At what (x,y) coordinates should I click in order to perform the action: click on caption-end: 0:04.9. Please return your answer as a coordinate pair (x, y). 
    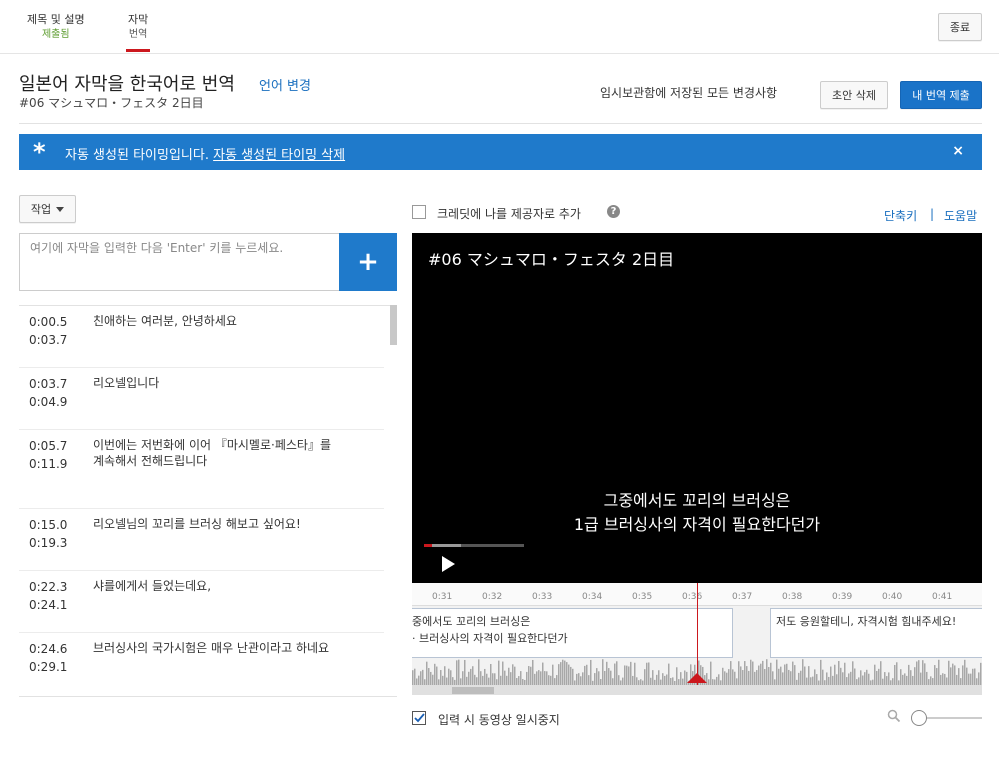
    Looking at the image, I should click on (48, 402).